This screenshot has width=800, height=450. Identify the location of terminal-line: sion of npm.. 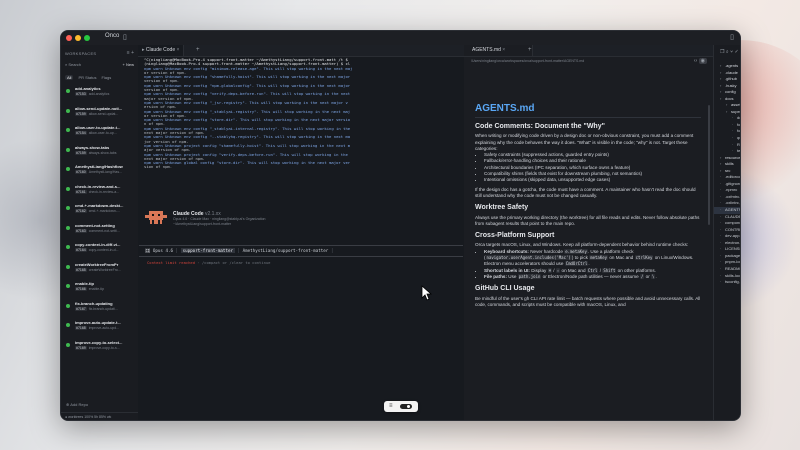
(158, 167).